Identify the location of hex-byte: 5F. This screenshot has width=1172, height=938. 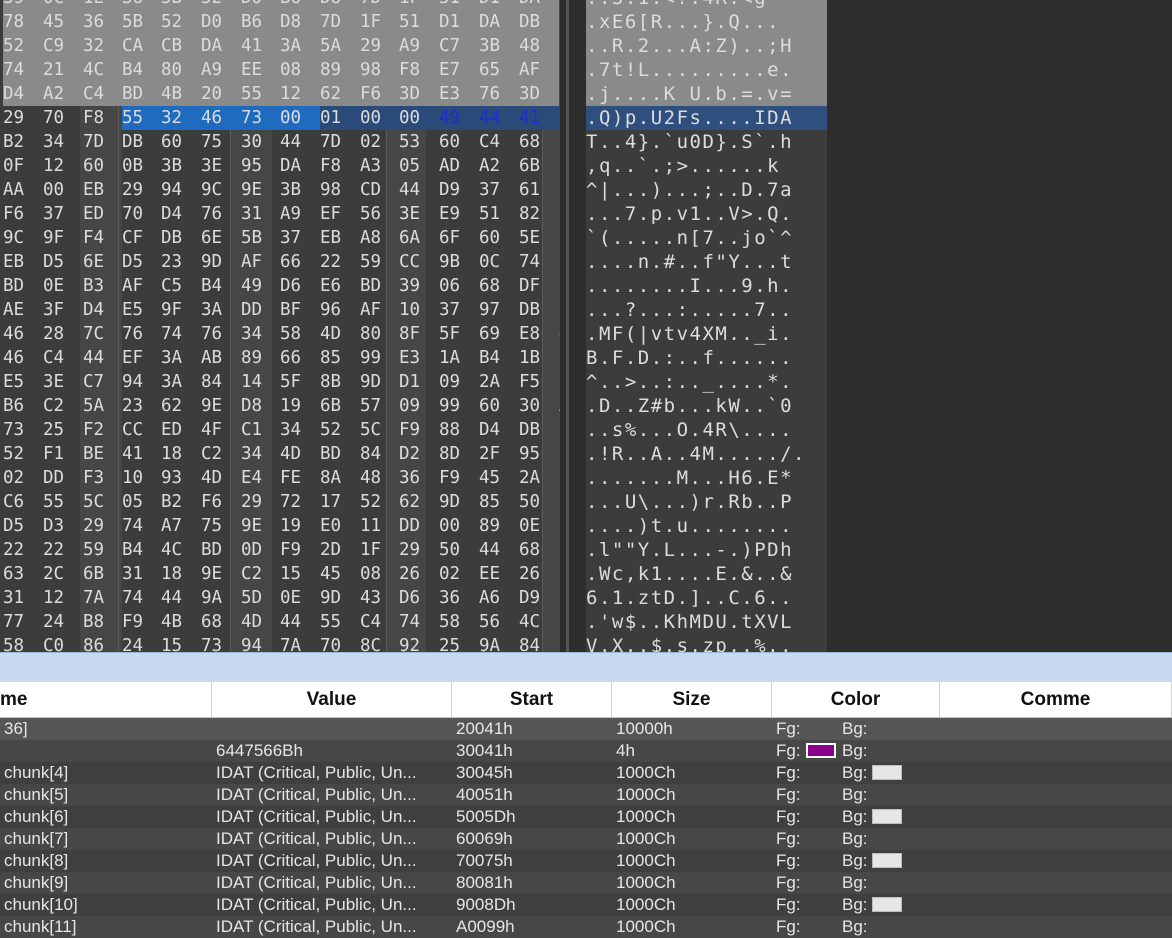
(459, 334).